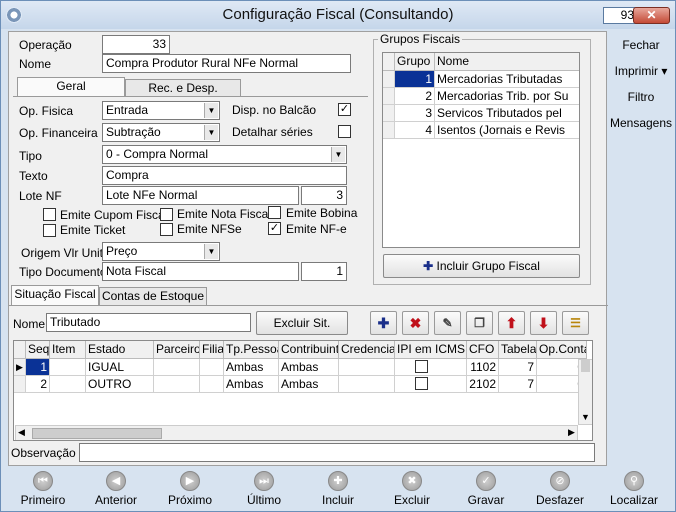 The width and height of the screenshot is (676, 512). What do you see at coordinates (324, 195) in the screenshot?
I see `lote-number: 3` at bounding box center [324, 195].